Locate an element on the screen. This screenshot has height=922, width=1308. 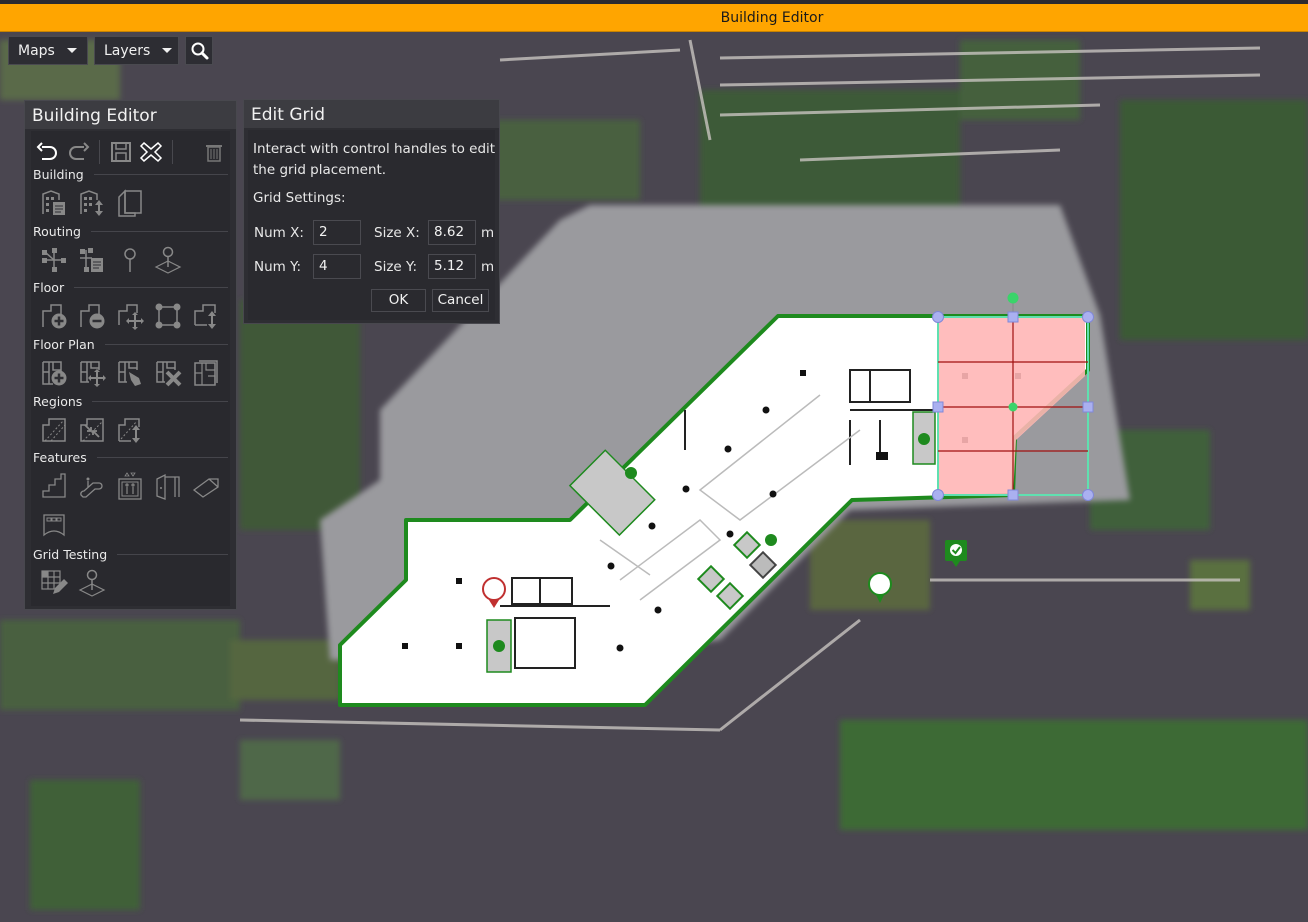
action-toolbar is located at coordinates (131, 152).